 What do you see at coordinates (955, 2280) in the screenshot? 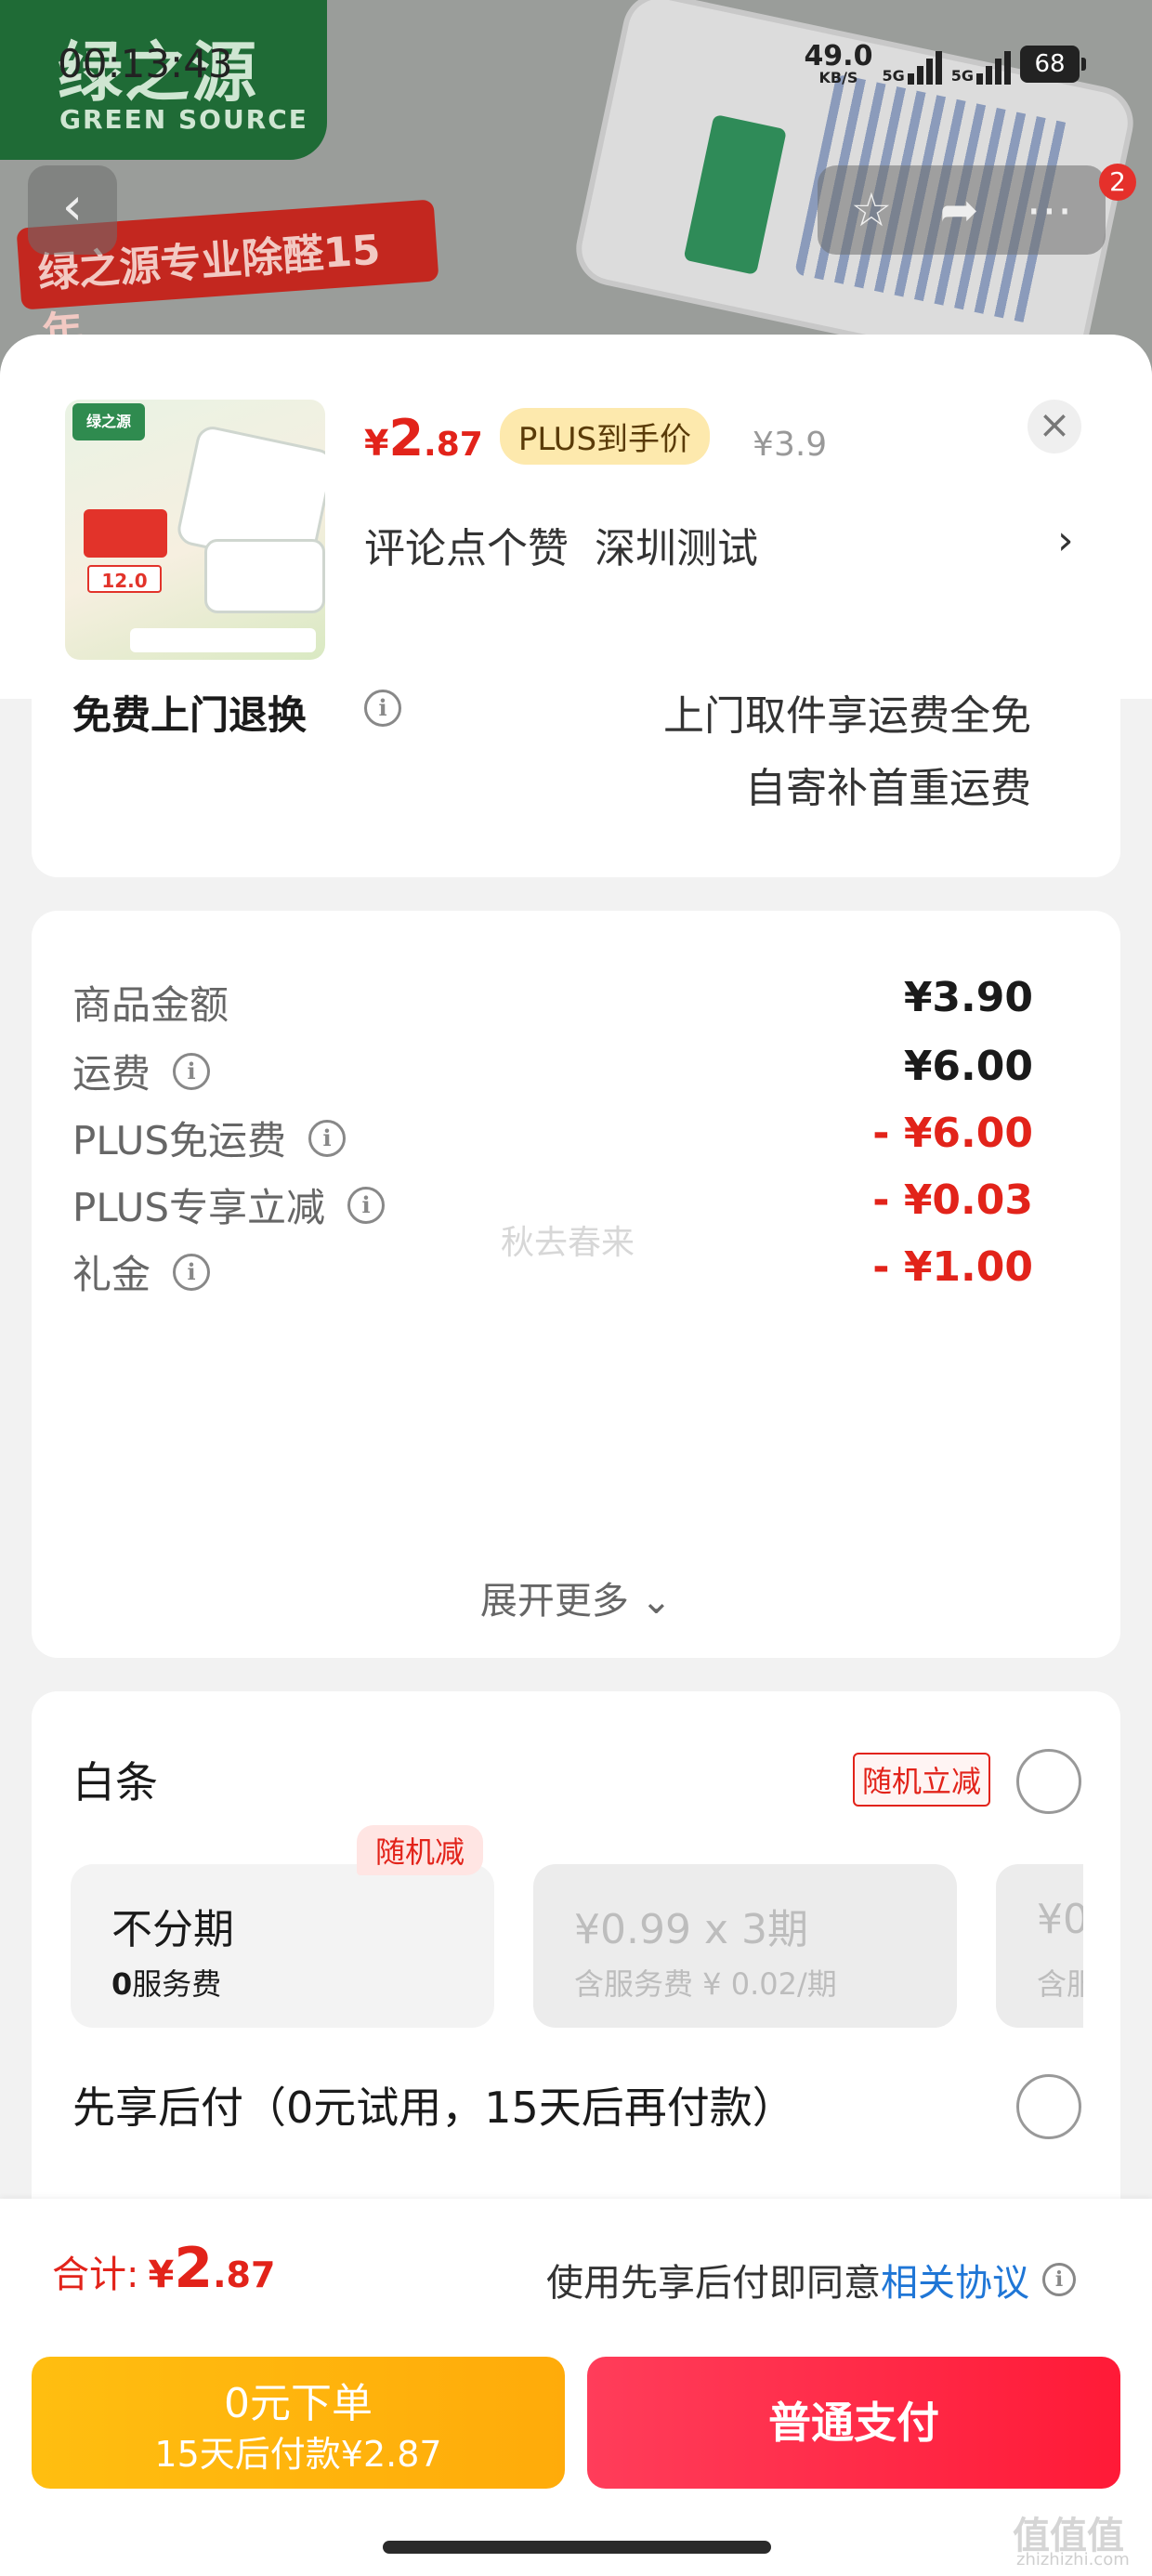
I see `agreement-link: 相关协议` at bounding box center [955, 2280].